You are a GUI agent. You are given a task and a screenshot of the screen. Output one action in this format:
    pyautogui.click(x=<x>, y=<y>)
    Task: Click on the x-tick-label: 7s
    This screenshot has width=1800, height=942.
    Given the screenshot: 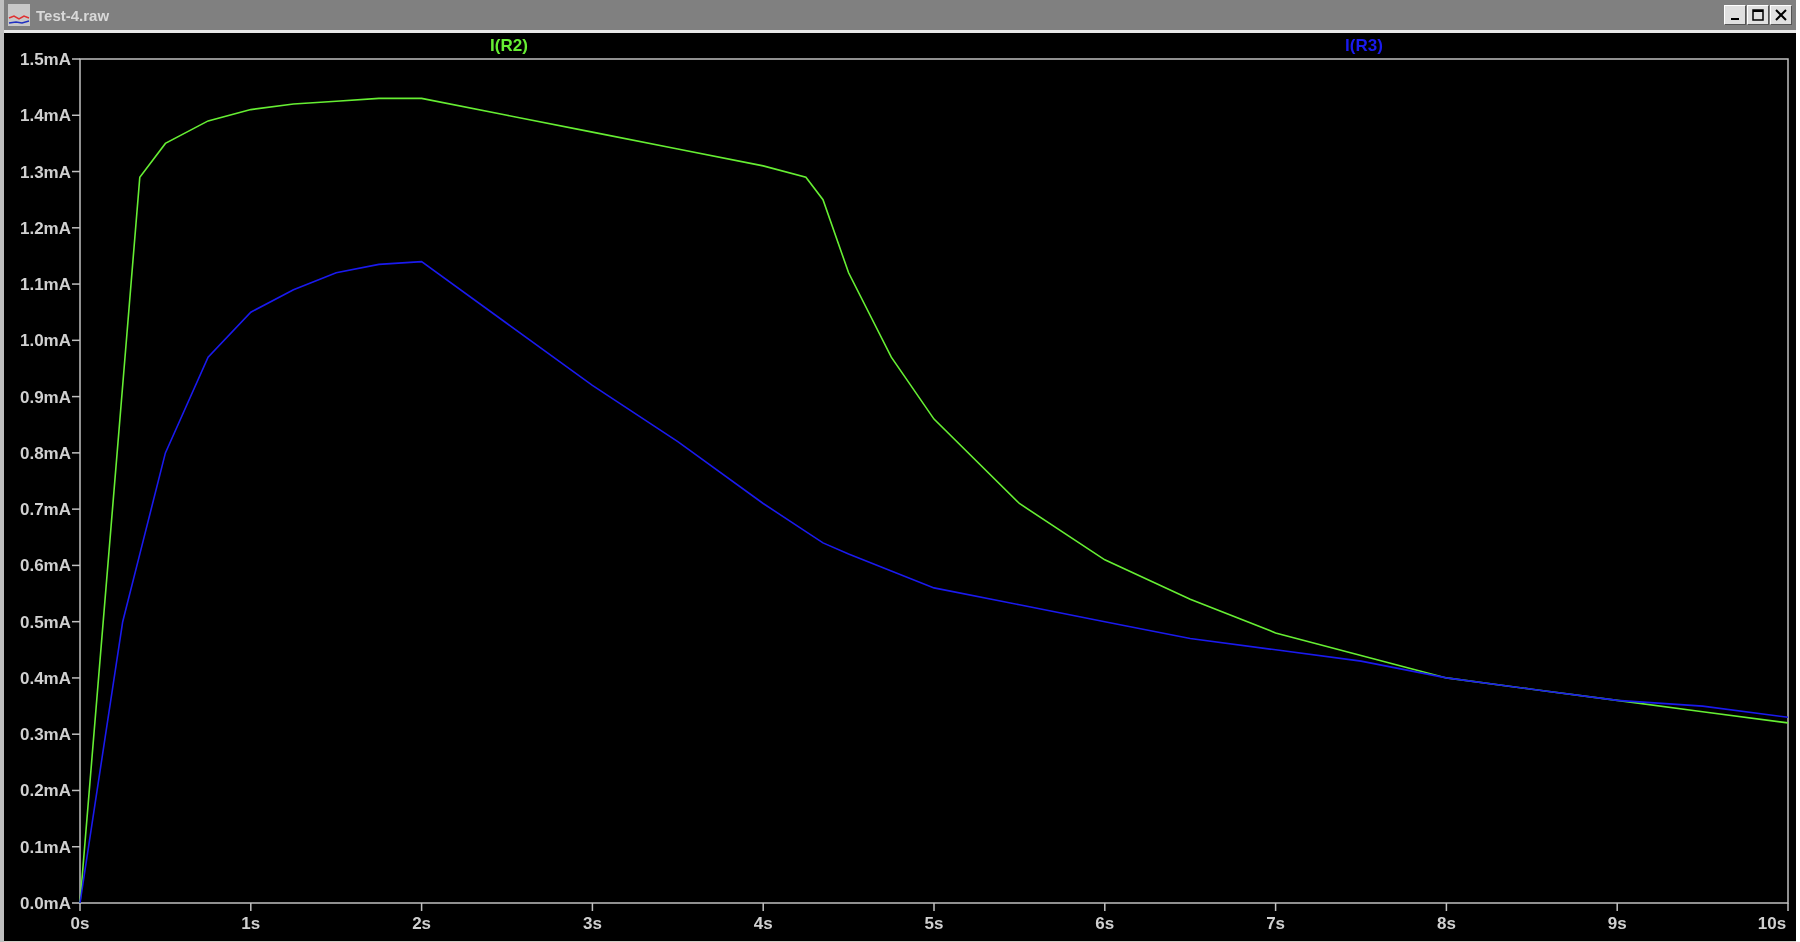 What is the action you would take?
    pyautogui.click(x=1276, y=923)
    